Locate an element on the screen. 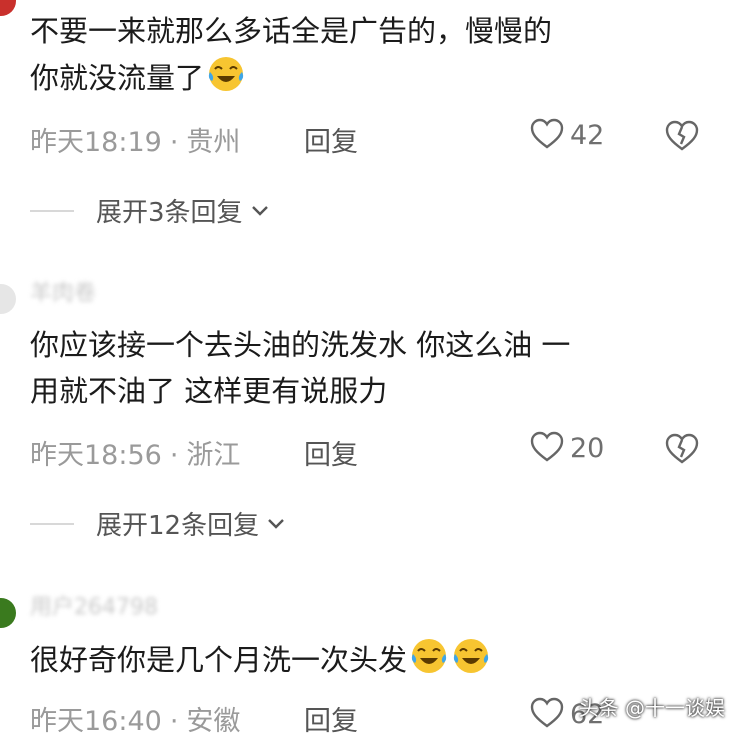 Image resolution: width=737 pixels, height=738 pixels. comment-location: 贵州 is located at coordinates (213, 142).